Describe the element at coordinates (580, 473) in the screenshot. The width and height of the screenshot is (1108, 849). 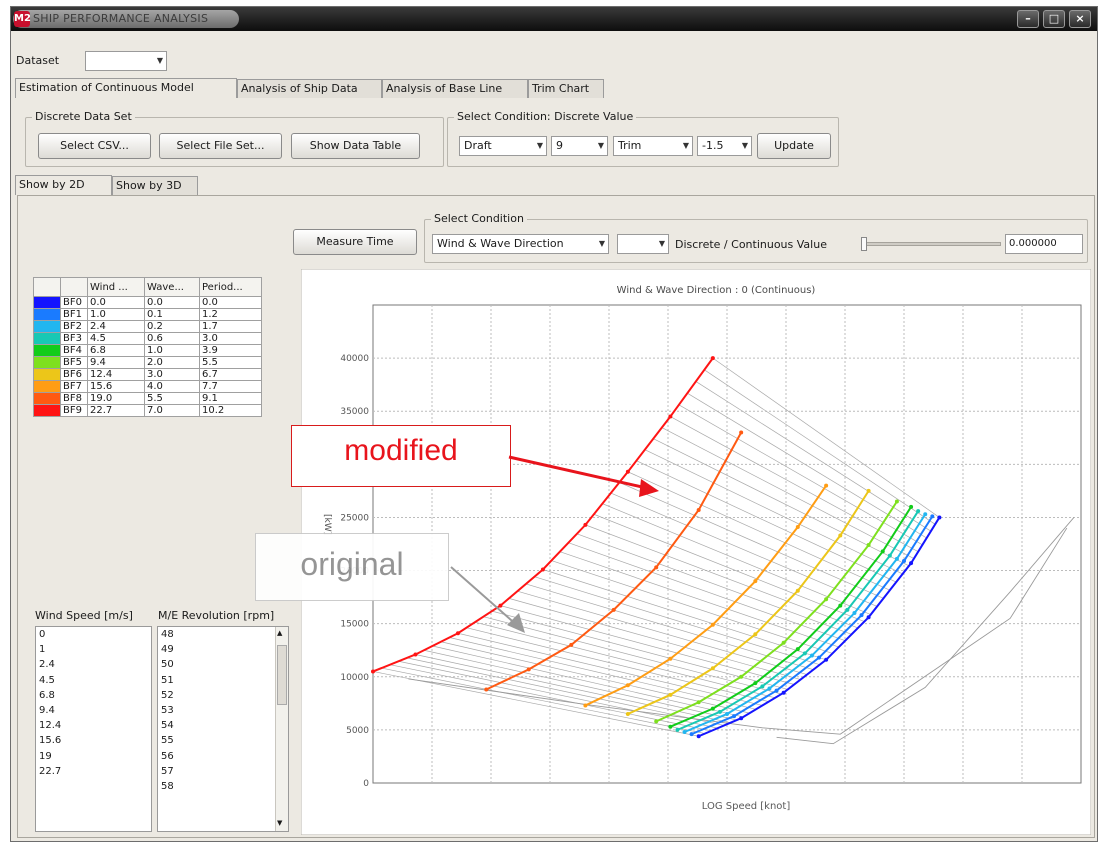
I see `modified-arrow-line` at that location.